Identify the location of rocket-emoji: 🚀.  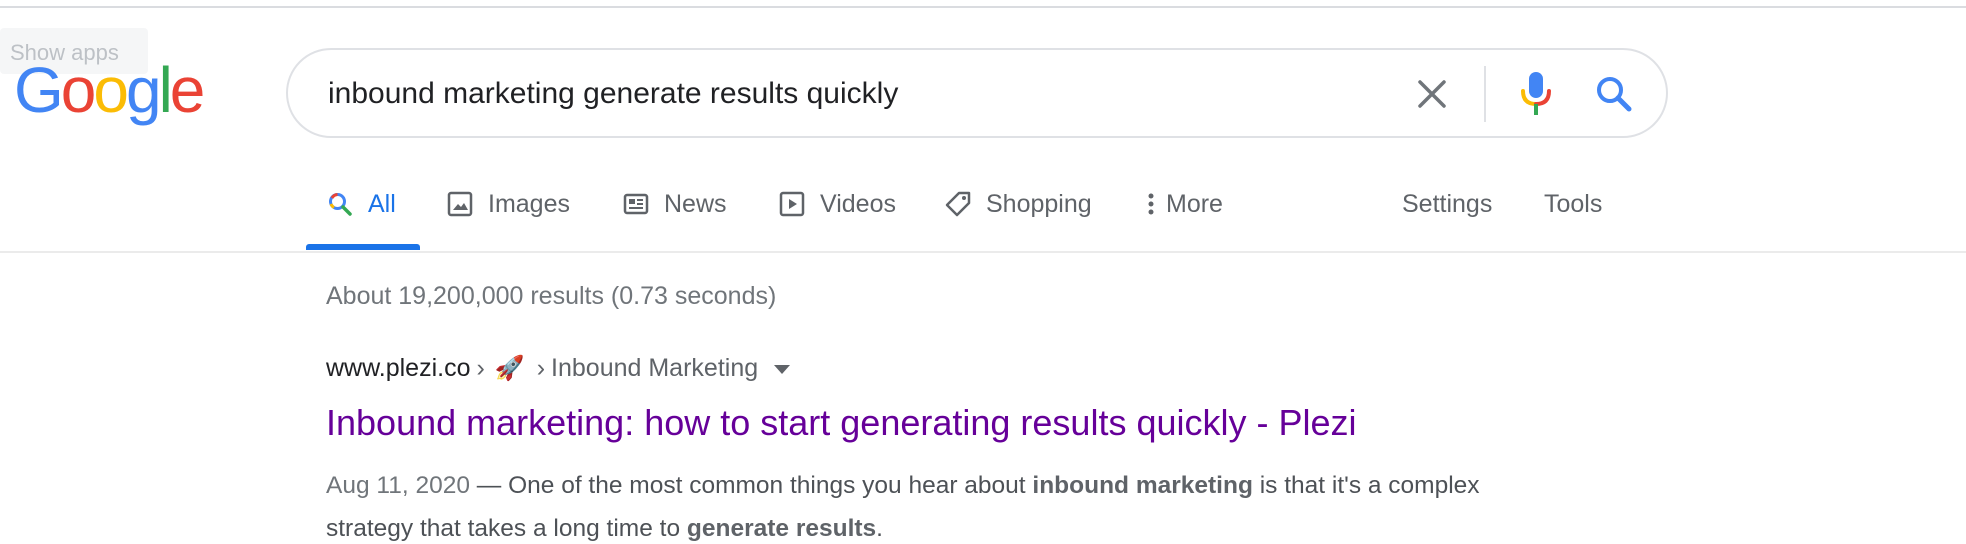
(509, 368).